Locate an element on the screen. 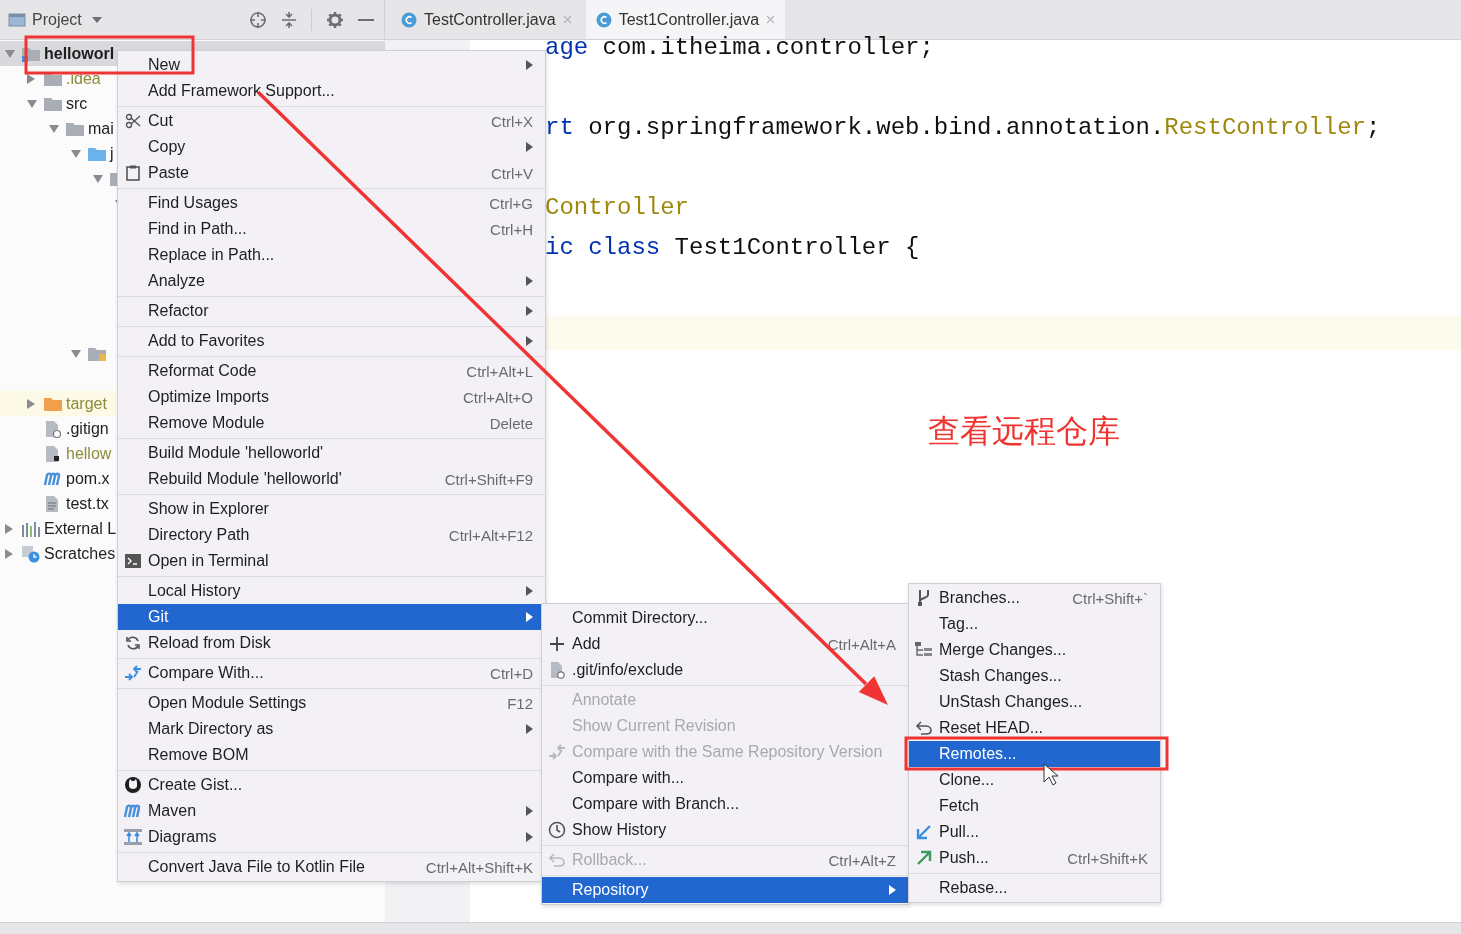 Image resolution: width=1461 pixels, height=934 pixels. shortcut-text: Ctrl+G is located at coordinates (511, 203).